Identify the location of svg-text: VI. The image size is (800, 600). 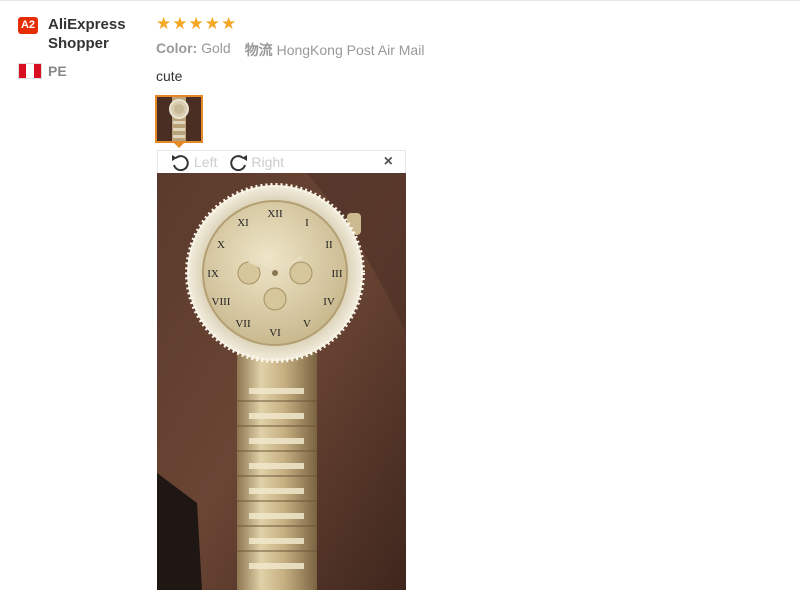
(275, 333).